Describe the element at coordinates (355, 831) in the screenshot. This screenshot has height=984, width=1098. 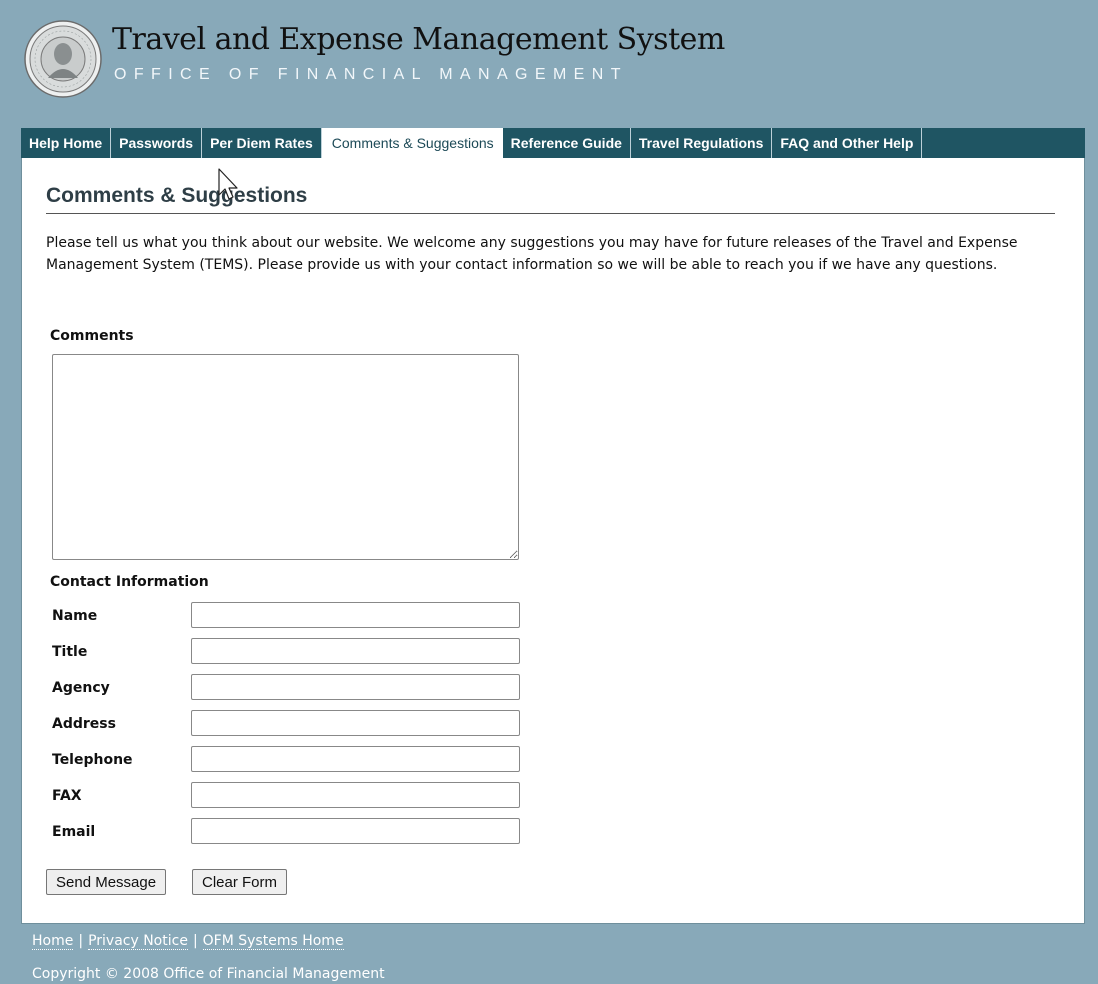
I see `email-field` at that location.